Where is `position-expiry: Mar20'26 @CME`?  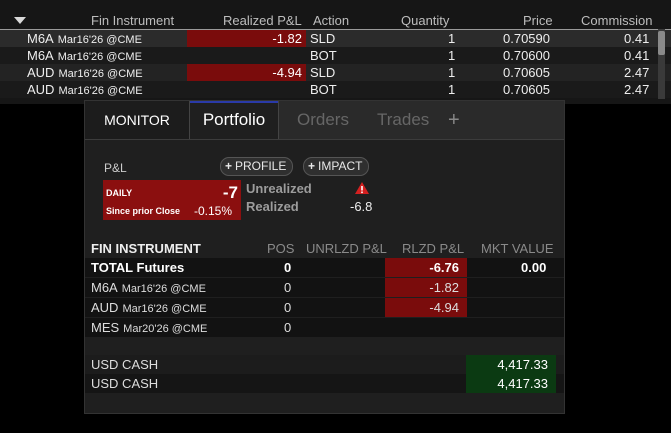 position-expiry: Mar20'26 @CME is located at coordinates (165, 329).